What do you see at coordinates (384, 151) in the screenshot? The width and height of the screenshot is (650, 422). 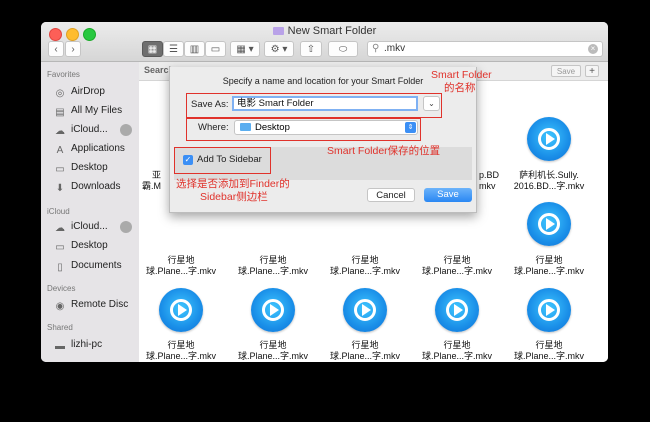 I see `annotation-location: Smart Folder保存的位置` at bounding box center [384, 151].